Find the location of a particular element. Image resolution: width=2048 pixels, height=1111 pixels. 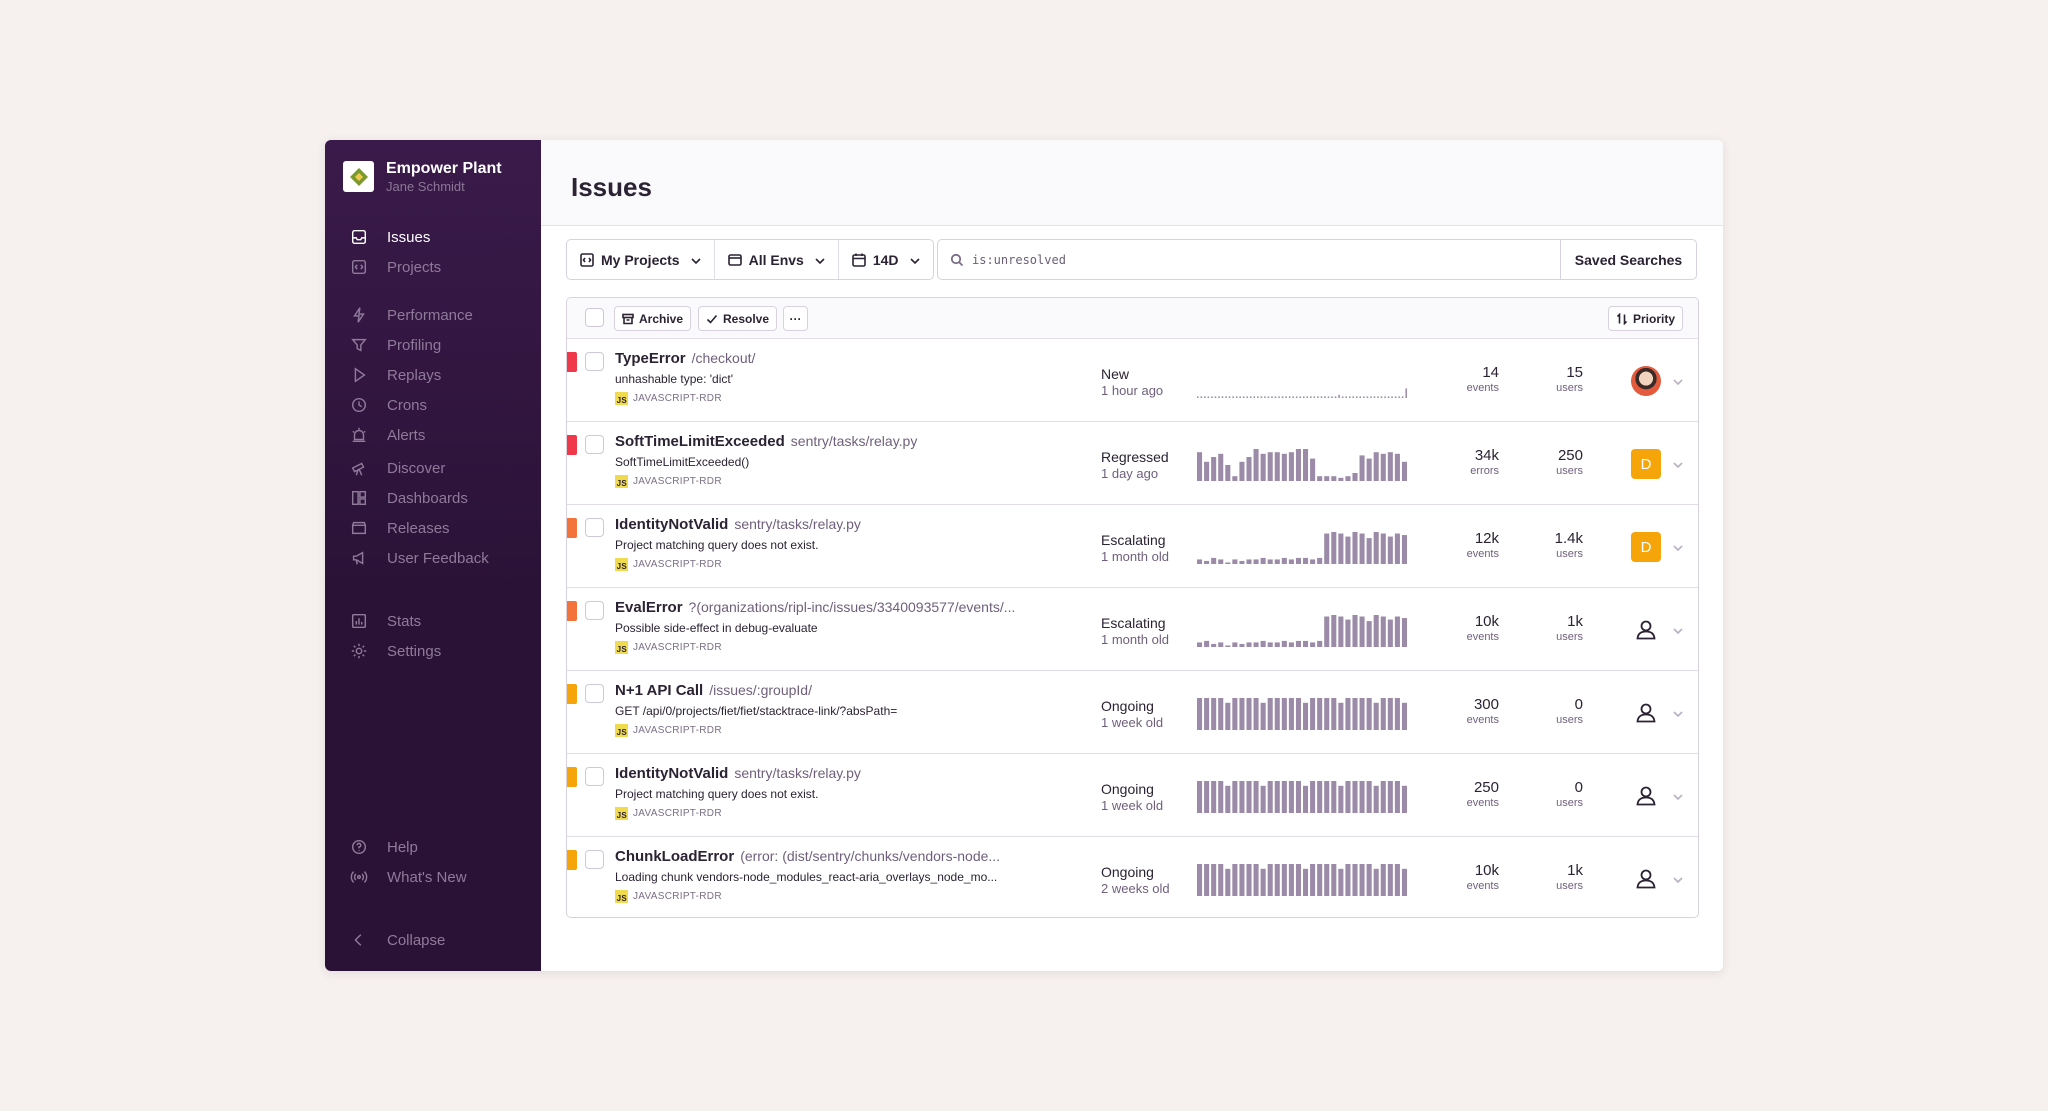

avatar: D is located at coordinates (1646, 547).